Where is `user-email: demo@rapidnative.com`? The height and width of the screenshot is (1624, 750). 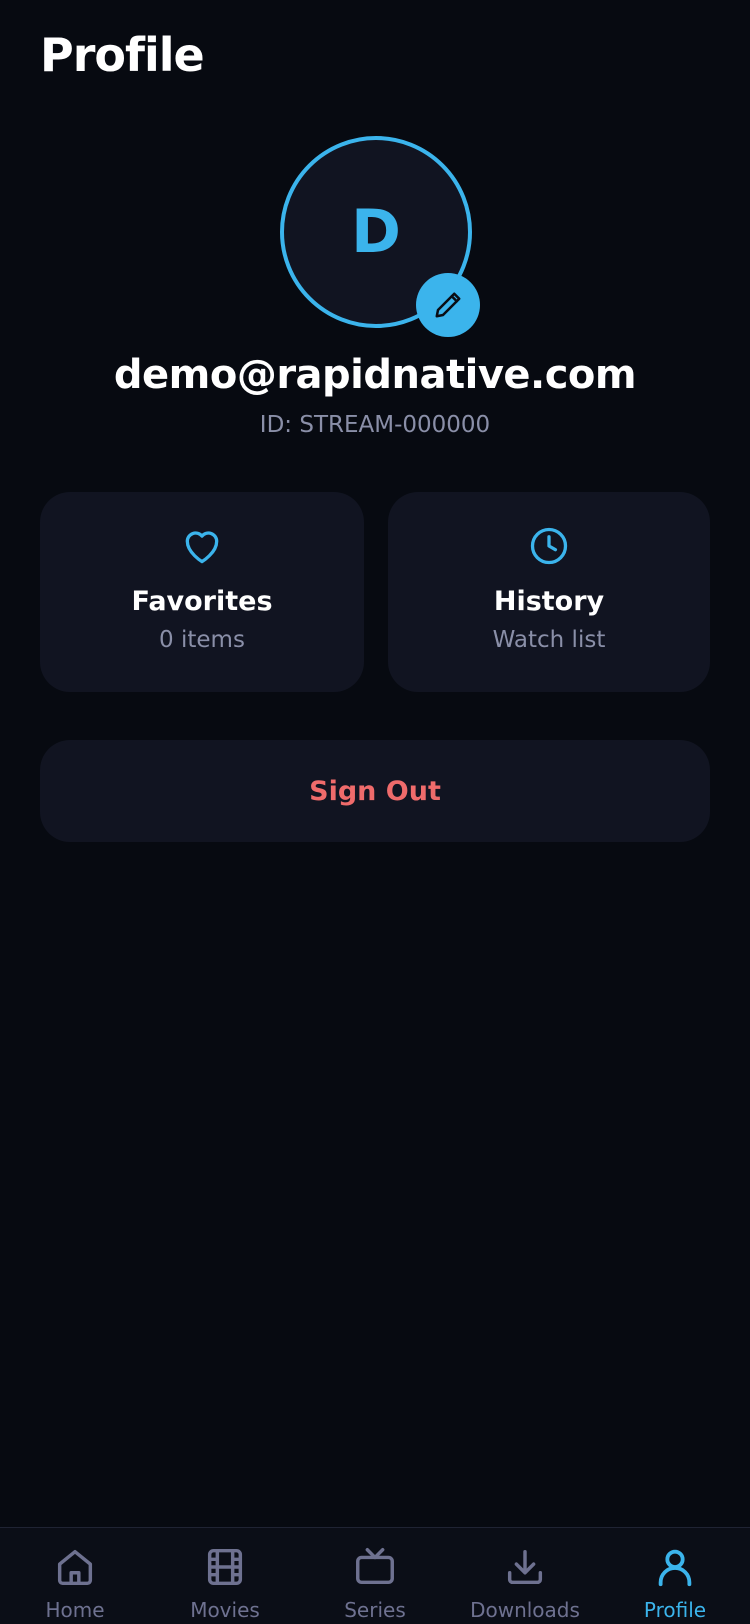
user-email: demo@rapidnative.com is located at coordinates (375, 375).